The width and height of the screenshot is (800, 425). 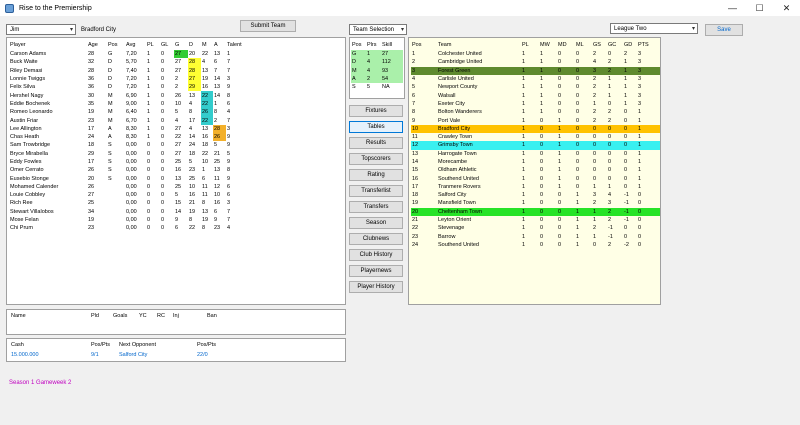 What do you see at coordinates (654, 28) in the screenshot?
I see `league-dropdown: League Two ▾` at bounding box center [654, 28].